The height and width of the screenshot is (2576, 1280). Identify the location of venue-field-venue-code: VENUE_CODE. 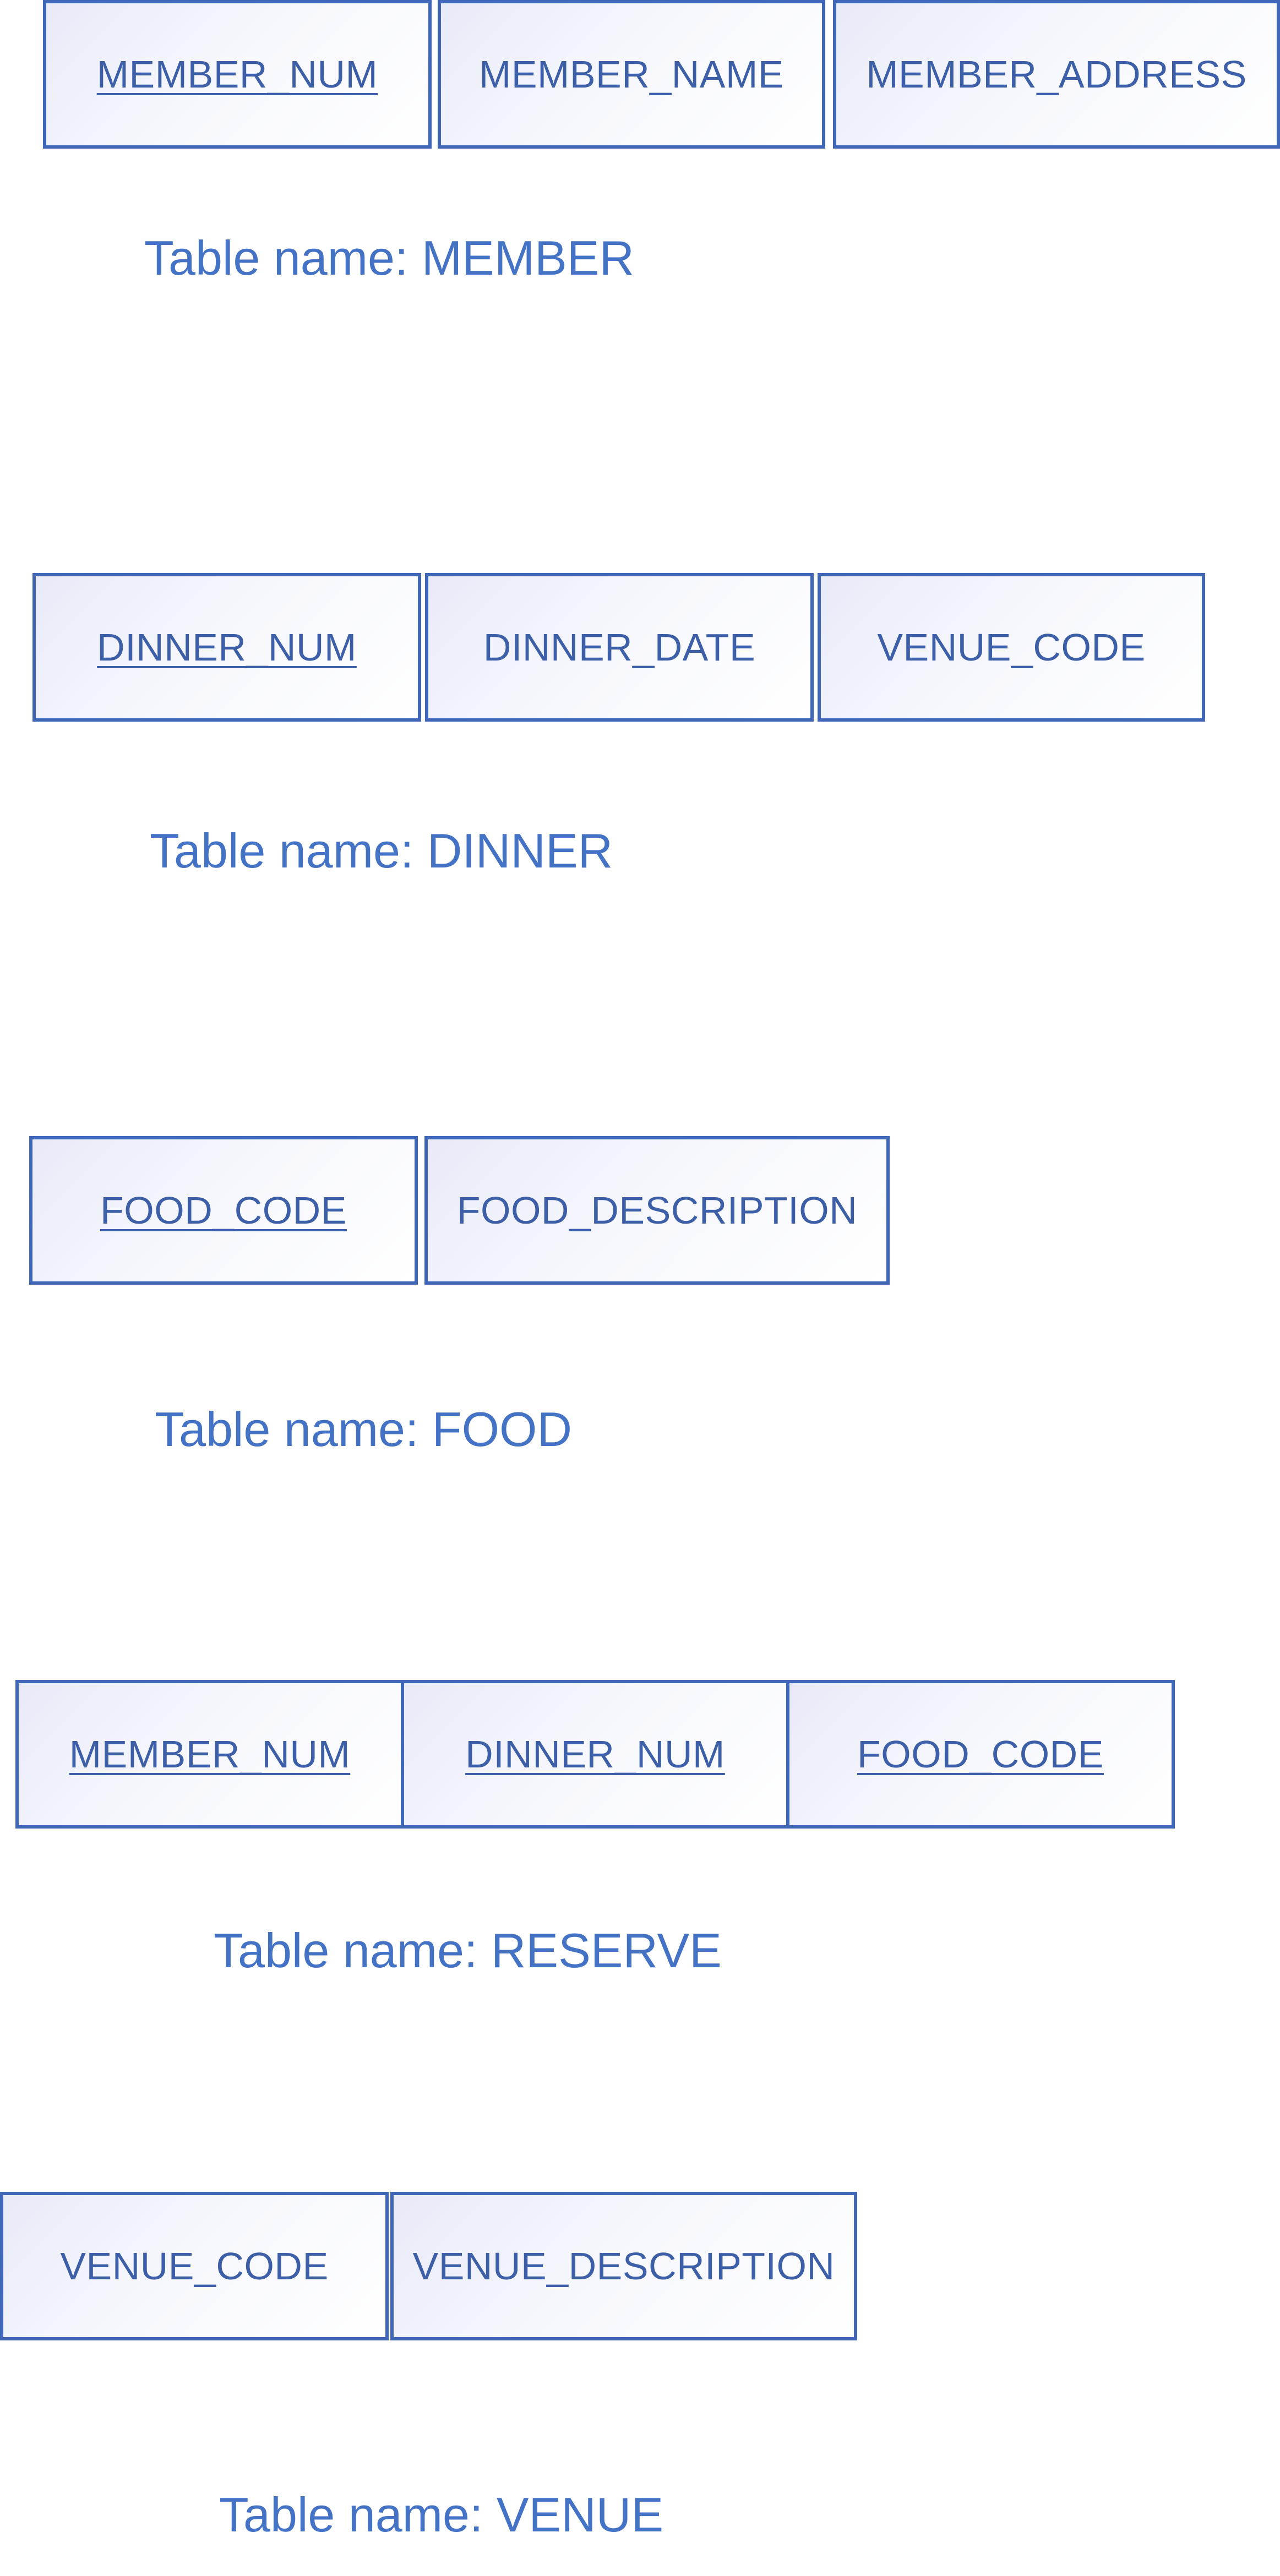
(194, 2266).